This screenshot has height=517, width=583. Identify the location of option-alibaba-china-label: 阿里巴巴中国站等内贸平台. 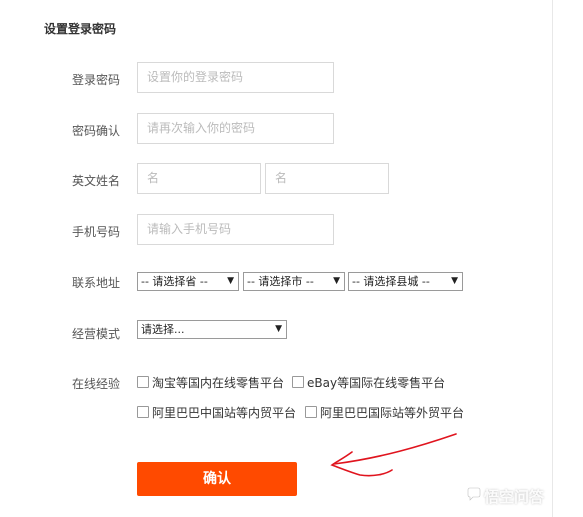
(224, 413).